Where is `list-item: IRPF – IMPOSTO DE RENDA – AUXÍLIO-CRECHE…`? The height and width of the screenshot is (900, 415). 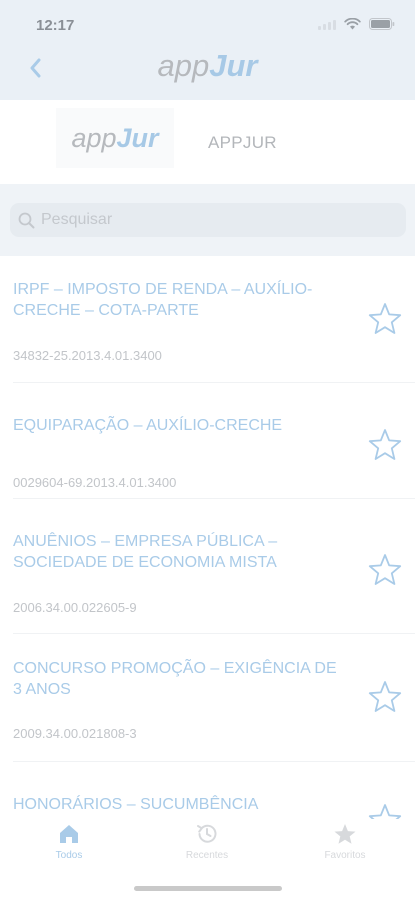
list-item: IRPF – IMPOSTO DE RENDA – AUXÍLIO-CRECHE… is located at coordinates (207, 319).